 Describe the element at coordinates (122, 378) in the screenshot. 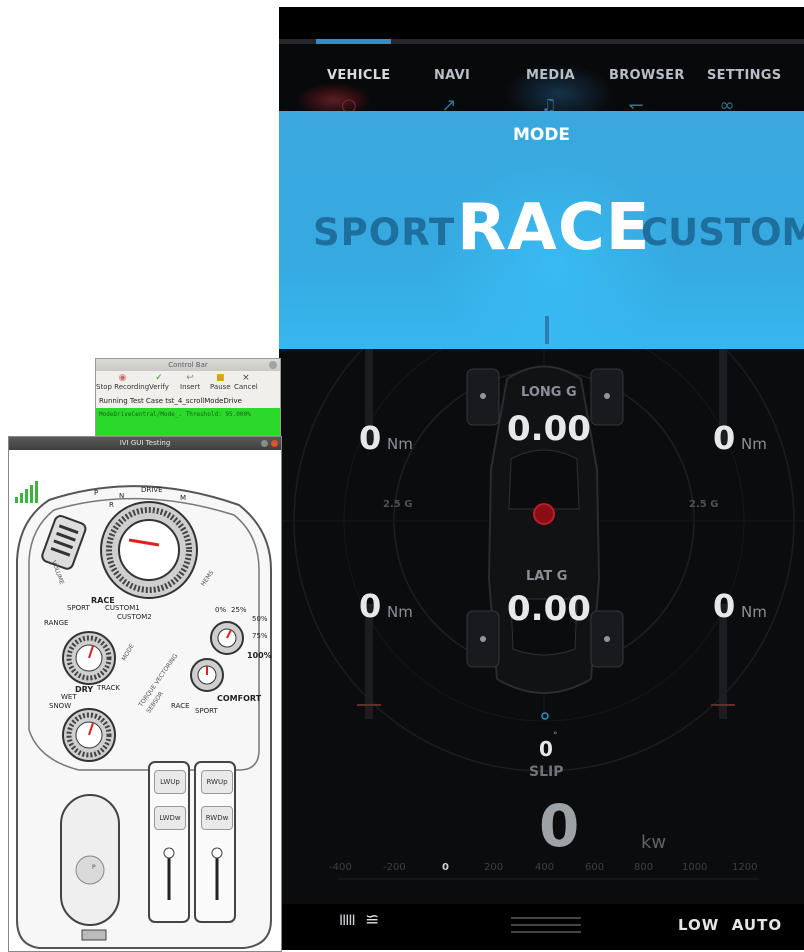

I see `record-icon: ◉` at that location.